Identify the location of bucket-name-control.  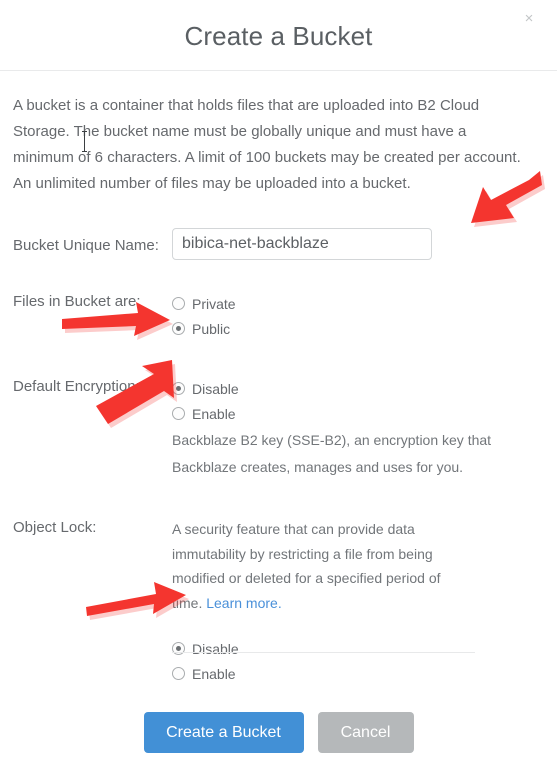
(358, 244).